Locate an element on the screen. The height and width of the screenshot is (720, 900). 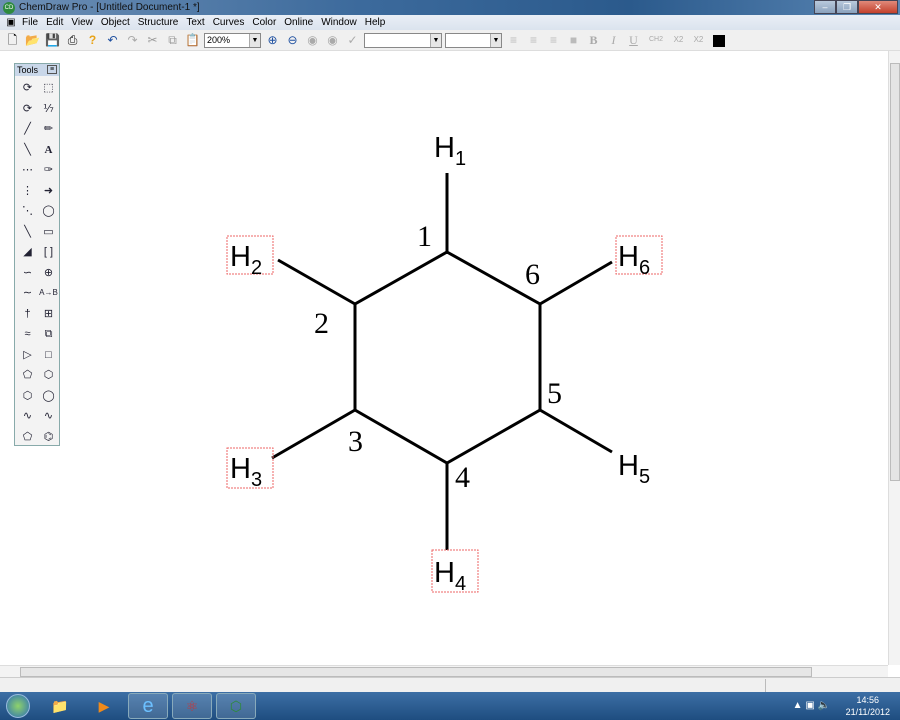
hydrogen-label-1: H1 is located at coordinates (450, 151).